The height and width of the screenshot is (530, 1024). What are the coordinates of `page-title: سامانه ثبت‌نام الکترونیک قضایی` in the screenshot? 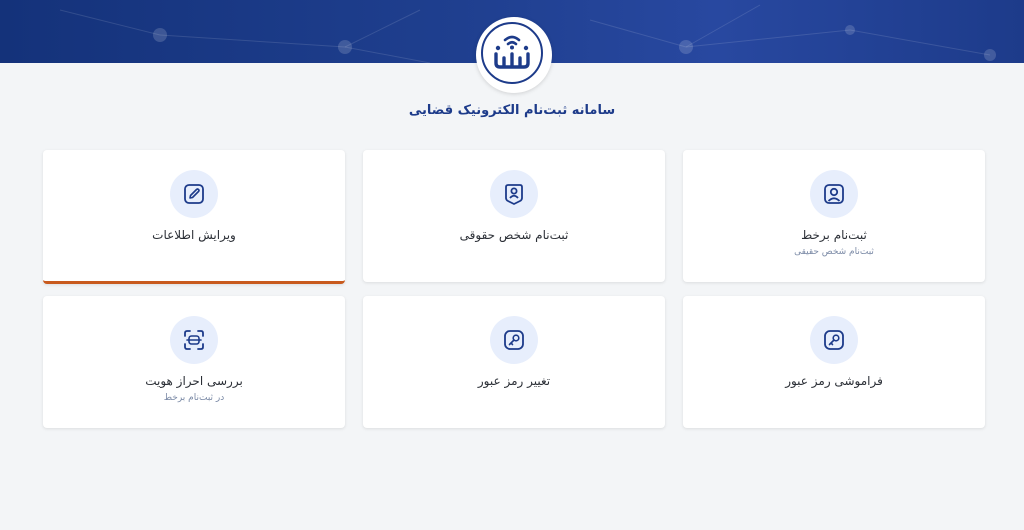 It's located at (512, 110).